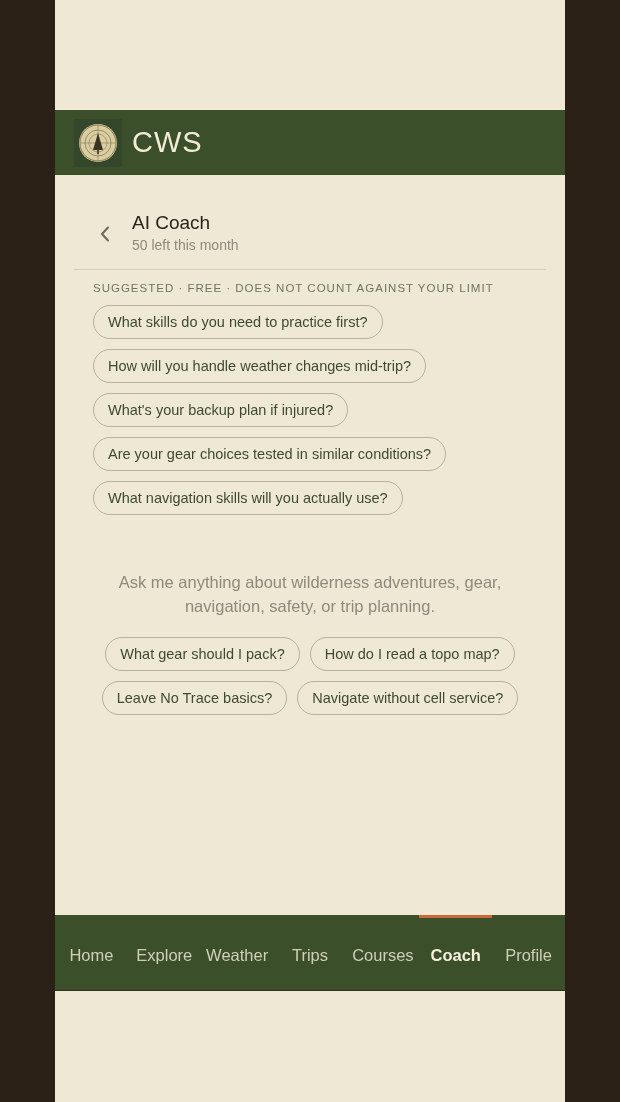 The image size is (620, 1102). I want to click on nav-tab: Weather, so click(237, 952).